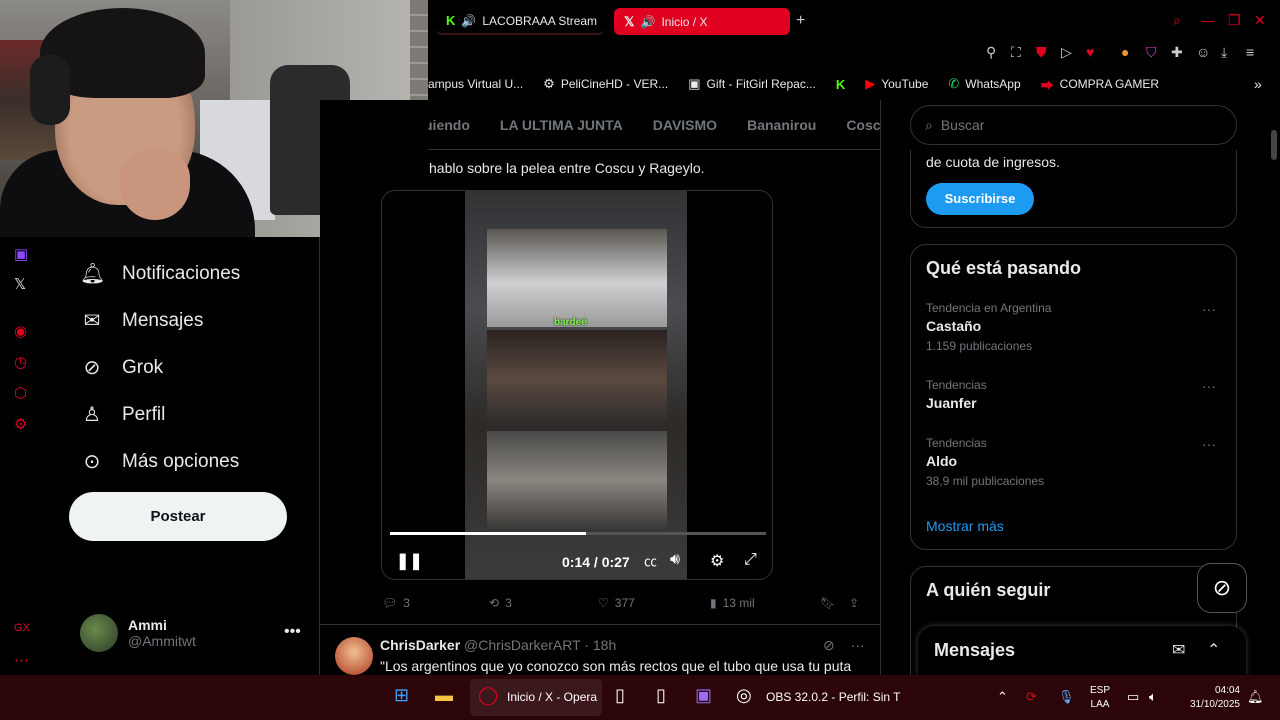 Image resolution: width=1280 pixels, height=720 pixels. What do you see at coordinates (21, 660) in the screenshot?
I see `more-icon: ⋯` at bounding box center [21, 660].